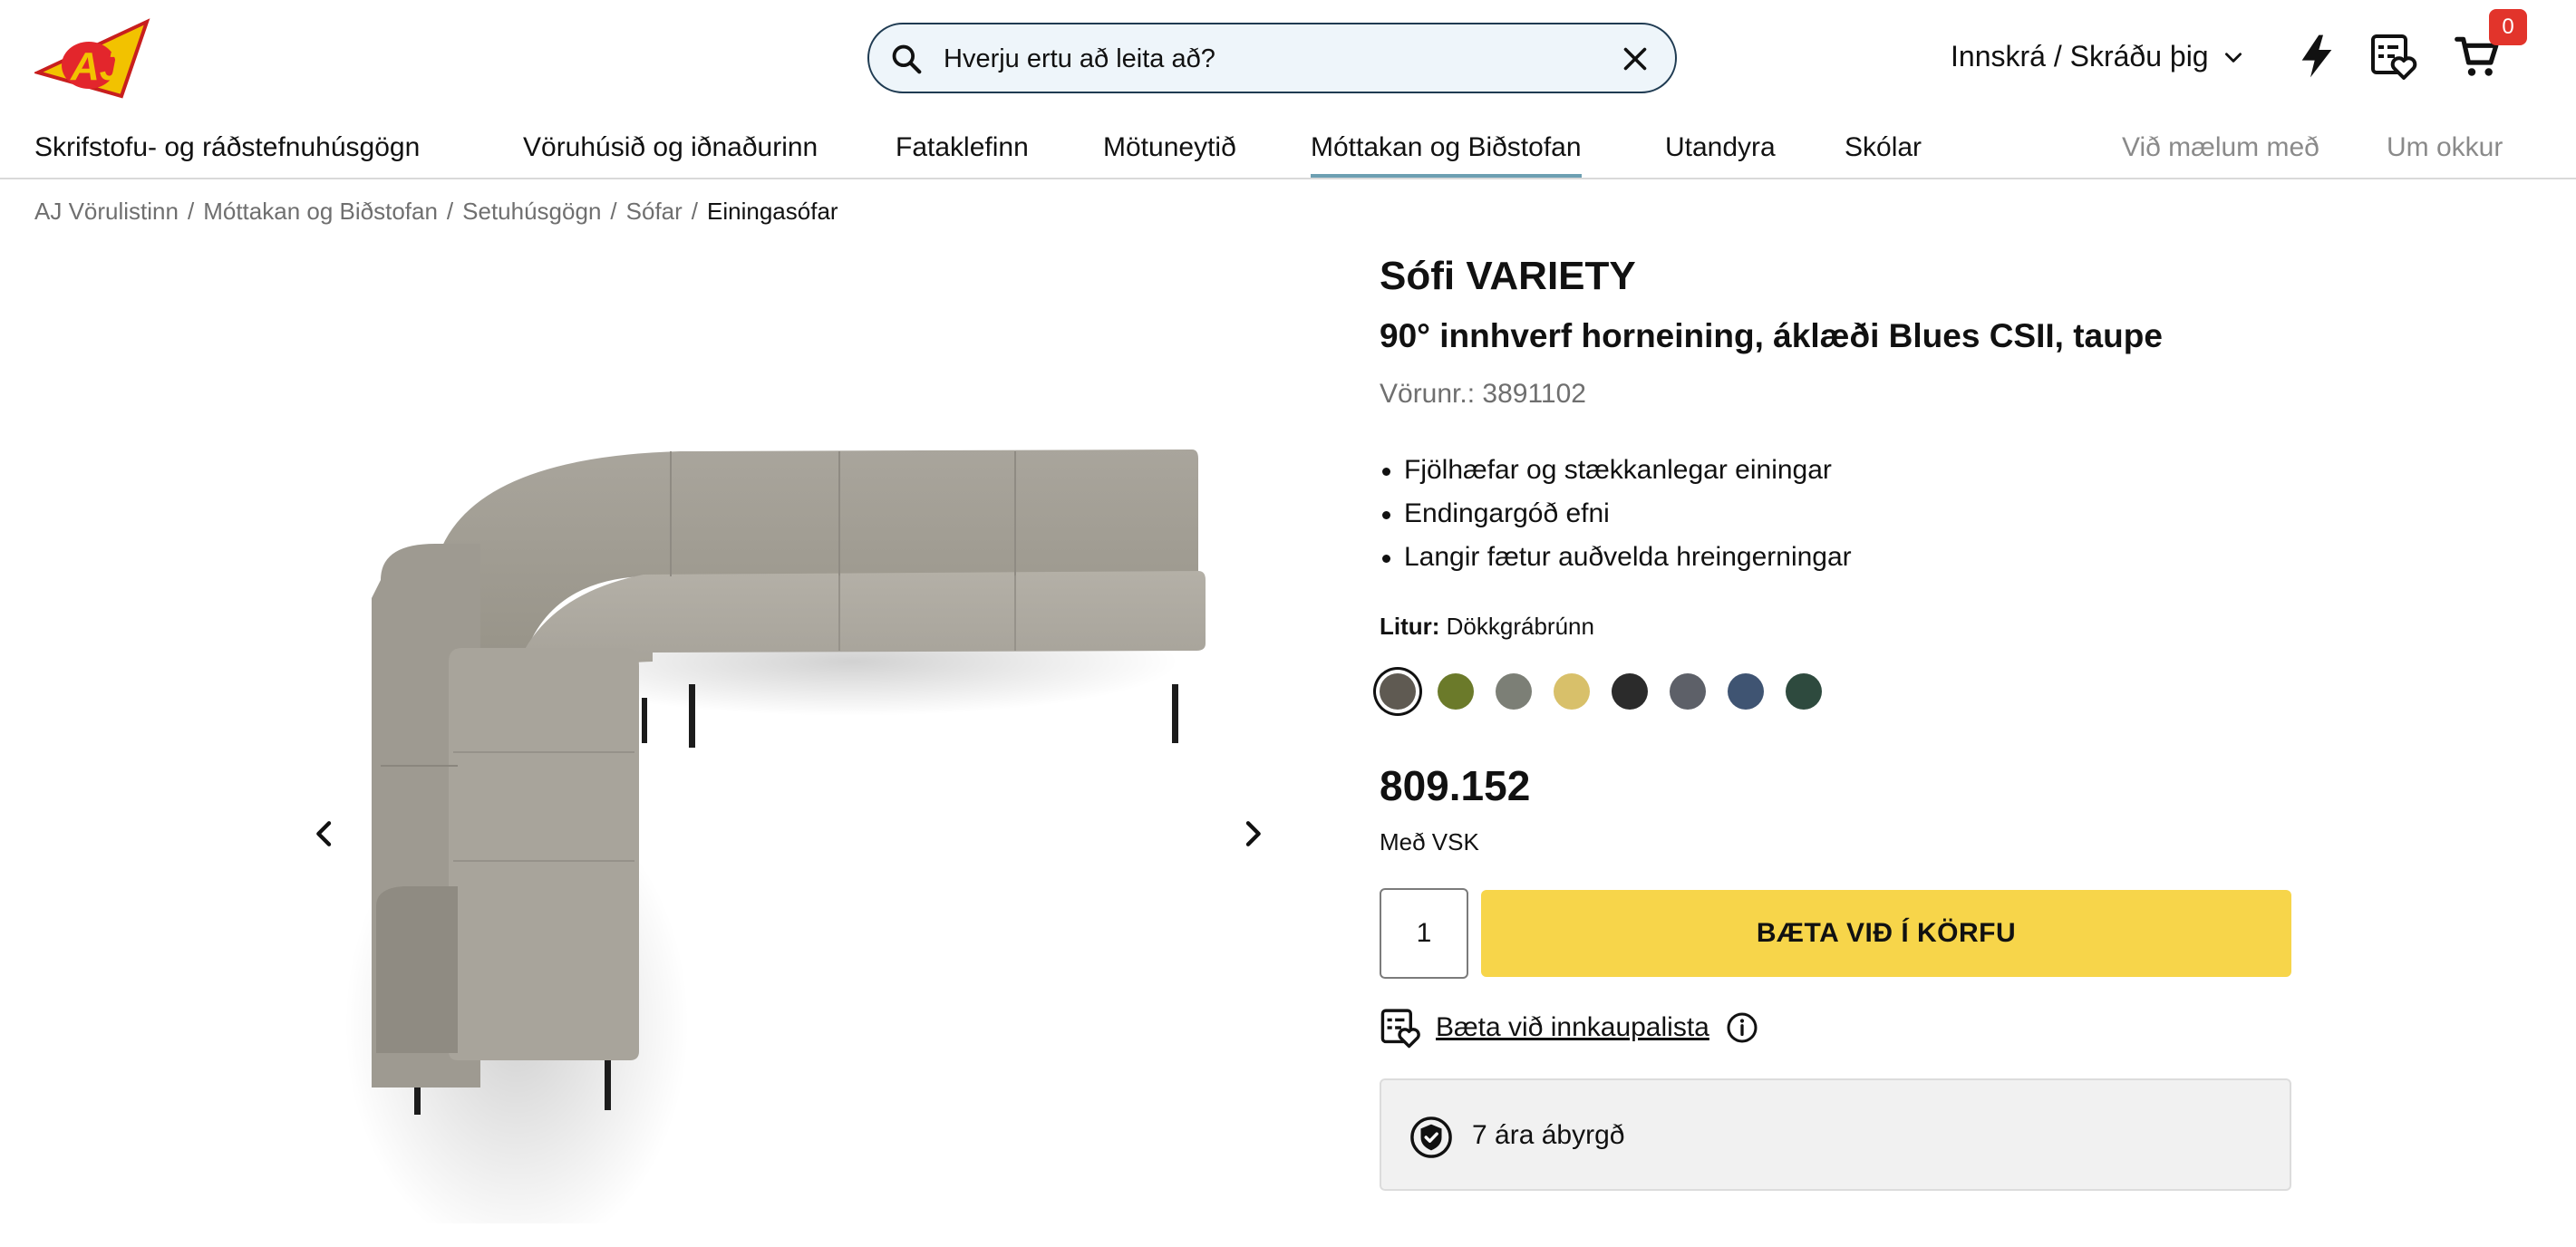  I want to click on add-to-list-link: Bæta við innkaupalista, so click(1572, 1027).